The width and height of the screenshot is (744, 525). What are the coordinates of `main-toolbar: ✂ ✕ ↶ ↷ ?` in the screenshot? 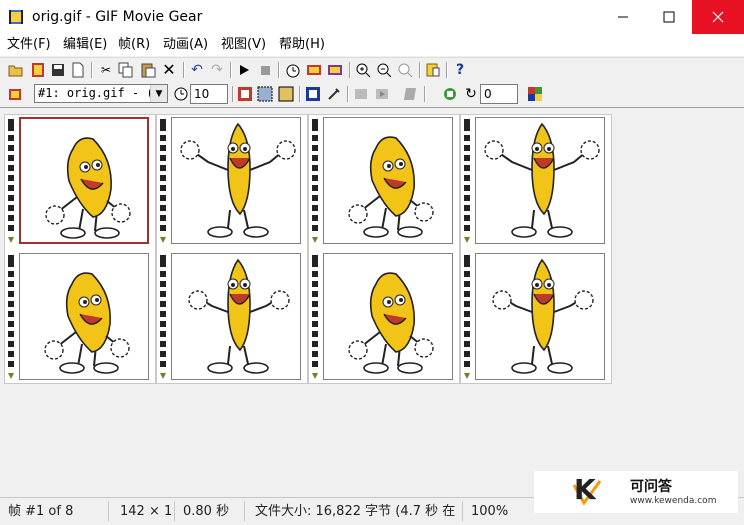 It's located at (372, 70).